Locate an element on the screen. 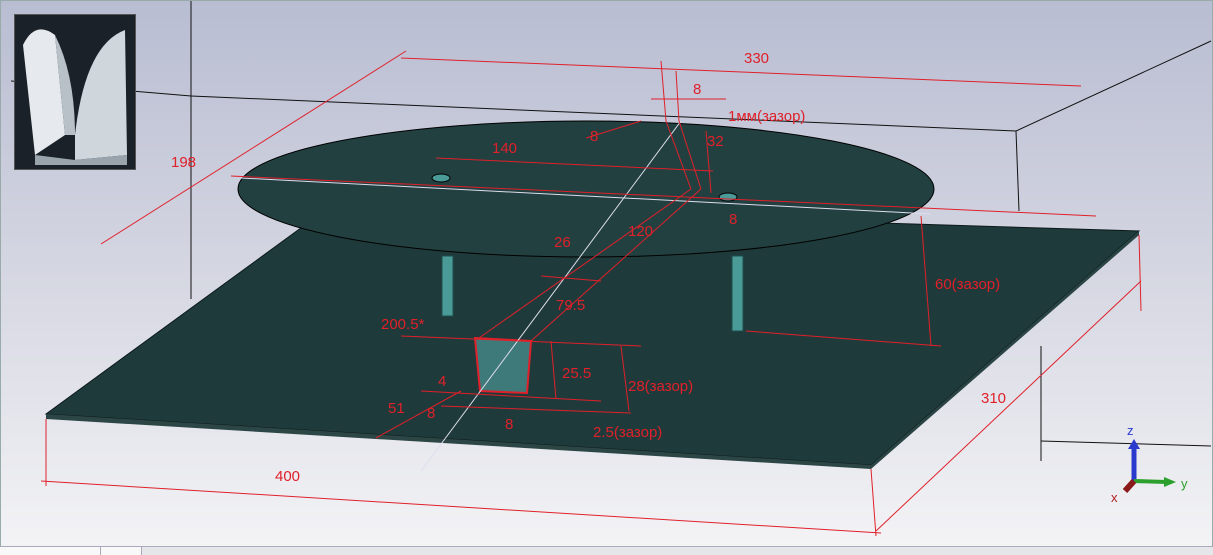 The height and width of the screenshot is (555, 1213). dim-25-5: 25.5 is located at coordinates (576, 373).